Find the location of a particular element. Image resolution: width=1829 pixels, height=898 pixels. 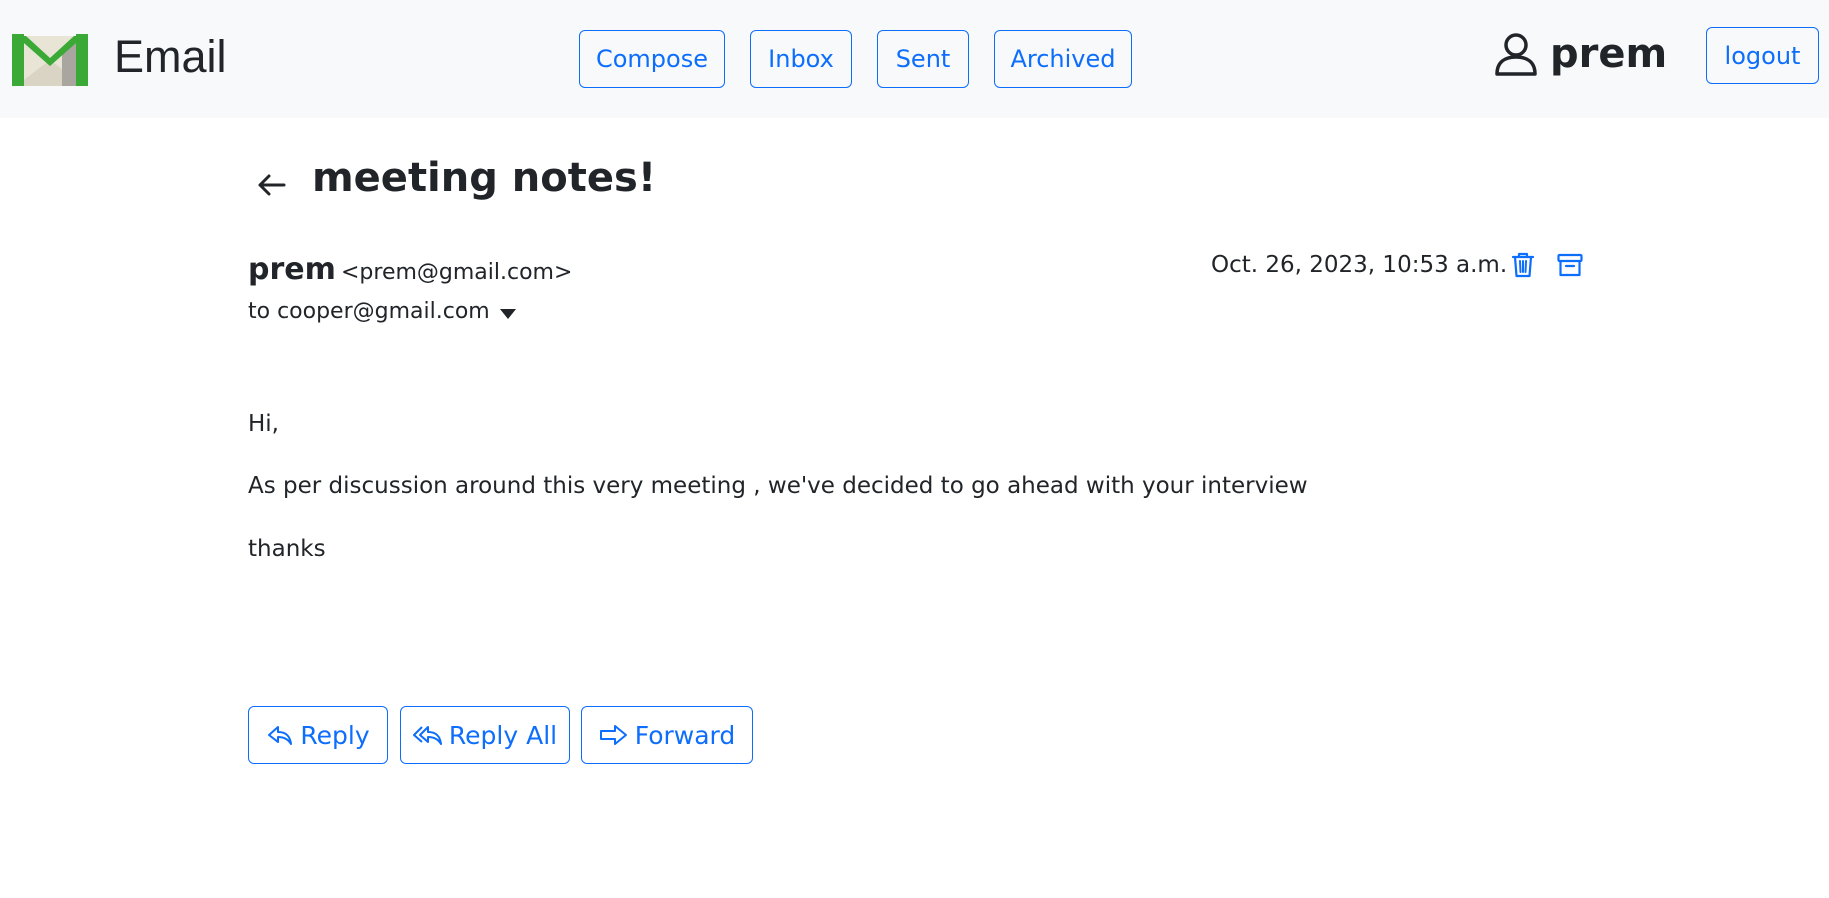

sender-name: prem is located at coordinates (292, 269).